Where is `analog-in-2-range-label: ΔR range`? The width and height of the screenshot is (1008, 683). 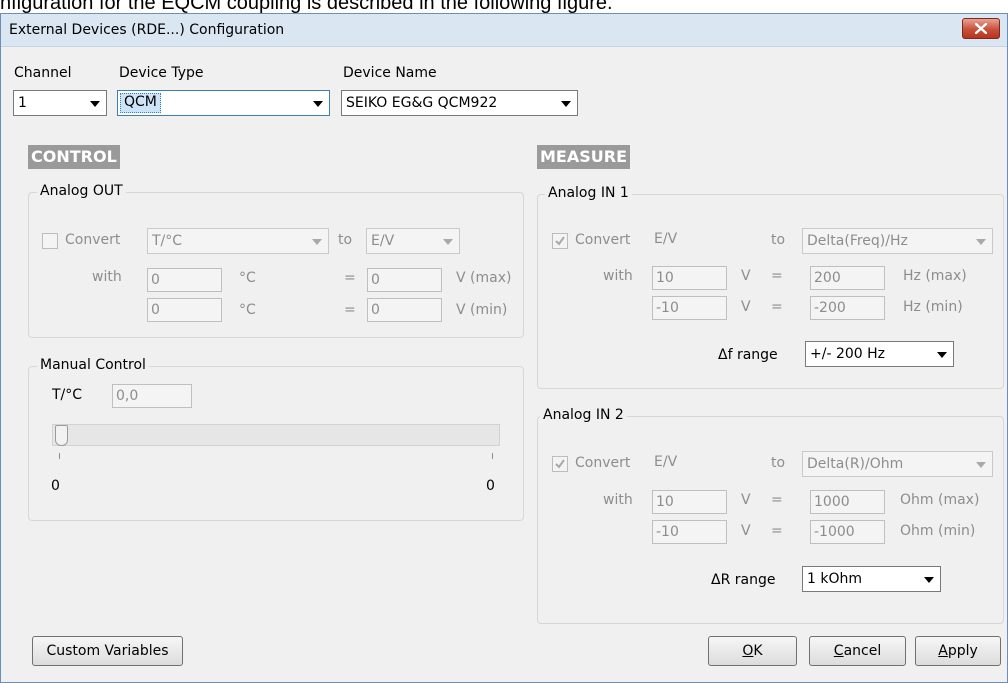
analog-in-2-range-label: ΔR range is located at coordinates (743, 580).